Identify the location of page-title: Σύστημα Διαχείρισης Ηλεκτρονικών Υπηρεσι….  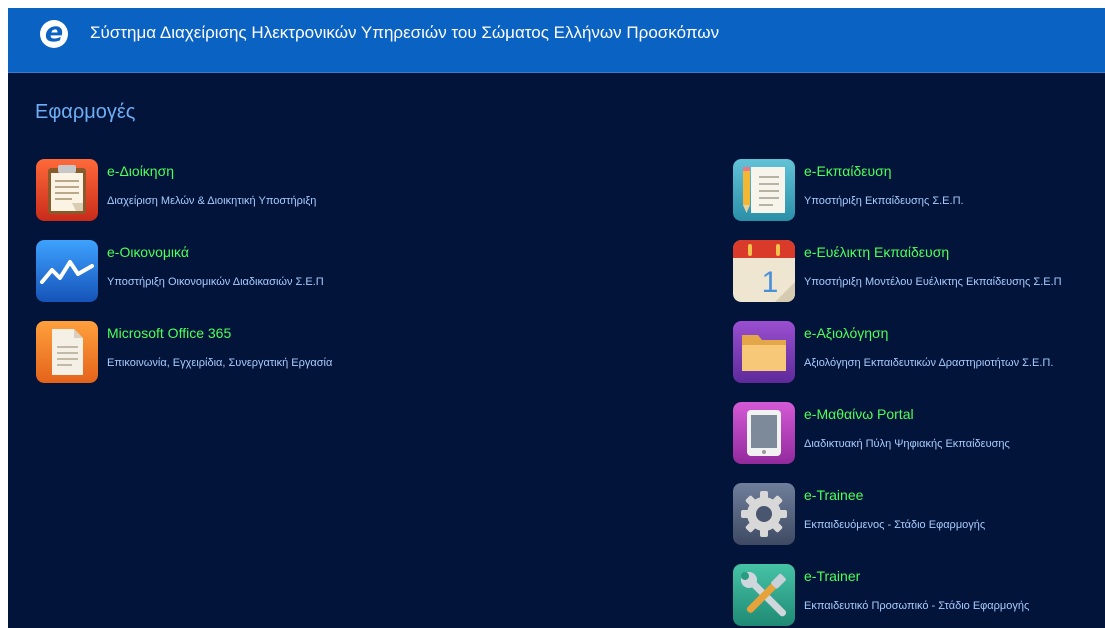
(405, 32).